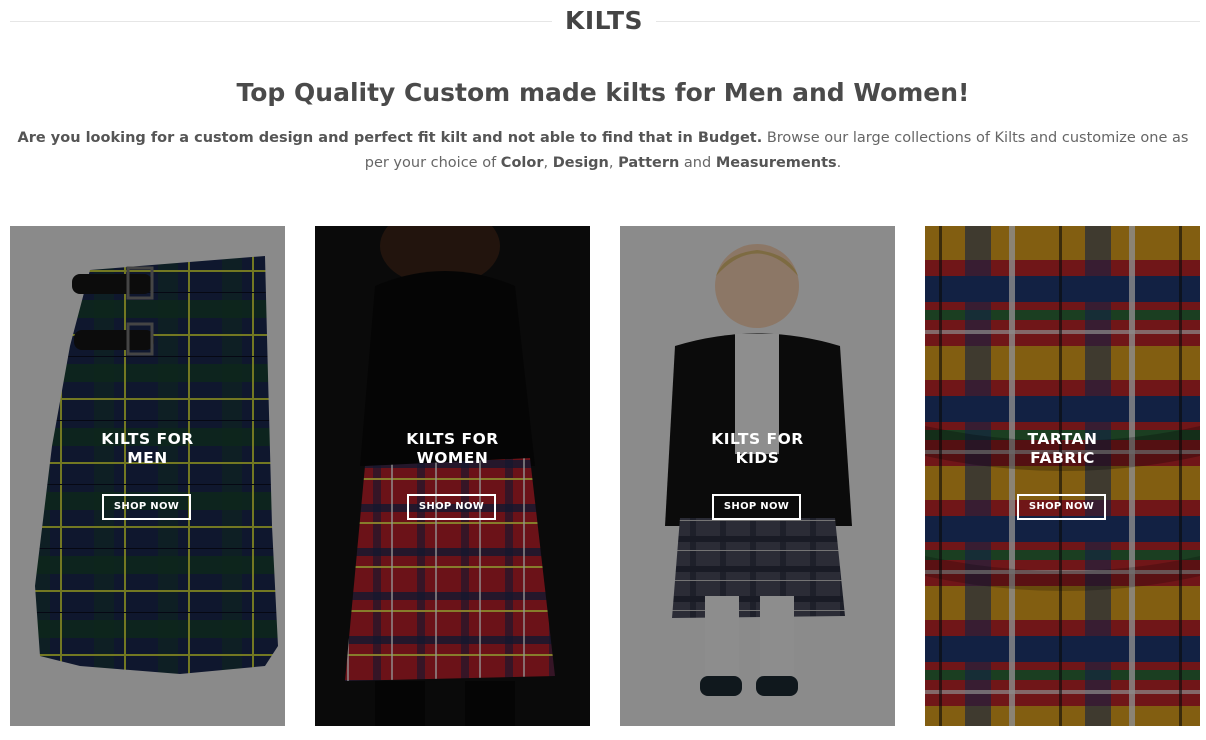 Image resolution: width=1206 pixels, height=740 pixels. Describe the element at coordinates (776, 163) in the screenshot. I see `intro-measurements: Measurements` at that location.